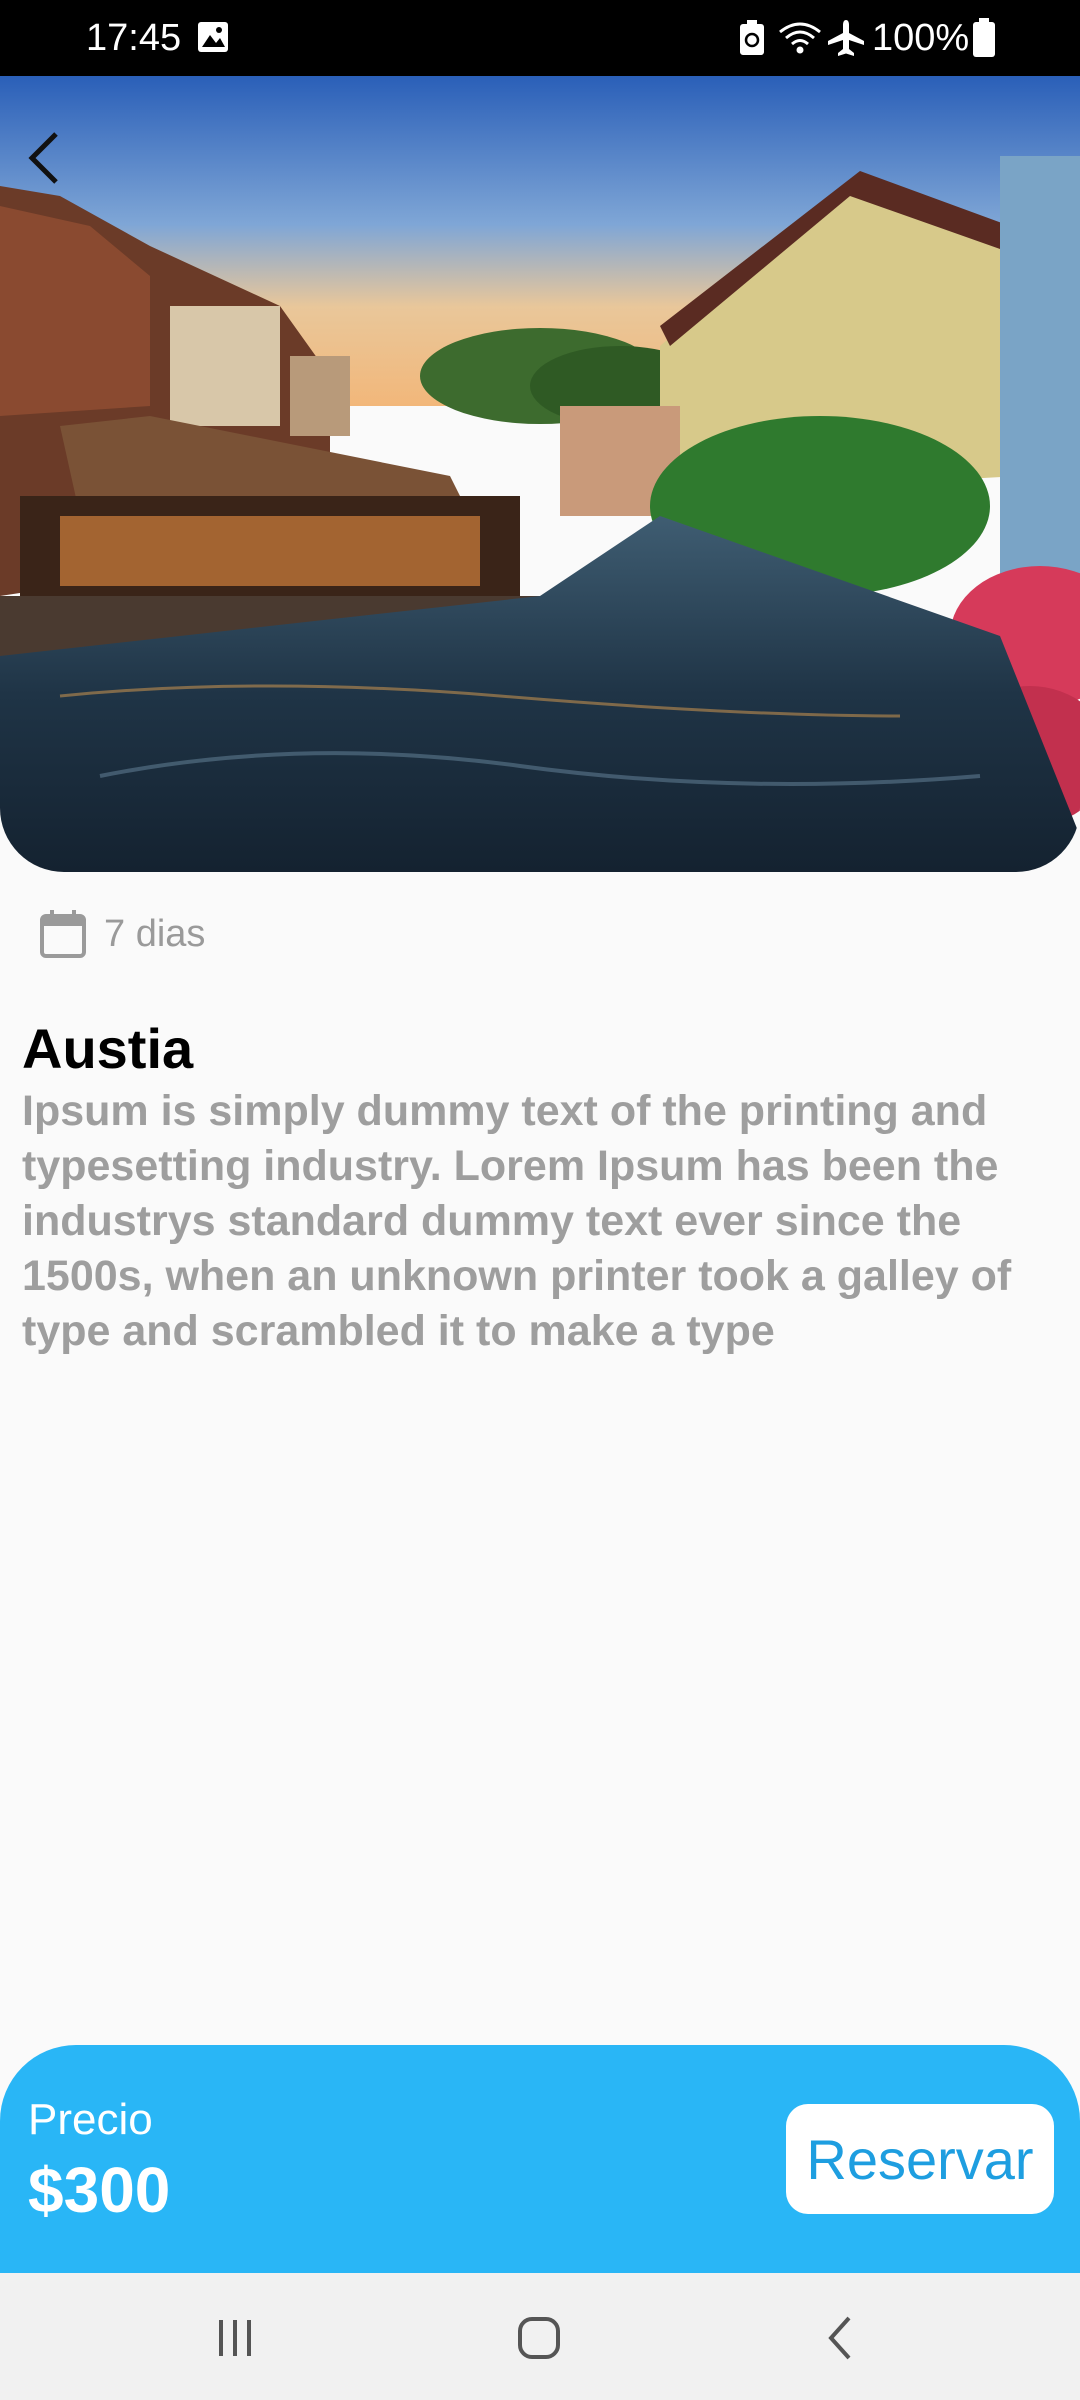  I want to click on destination-title: Austia, so click(108, 1048).